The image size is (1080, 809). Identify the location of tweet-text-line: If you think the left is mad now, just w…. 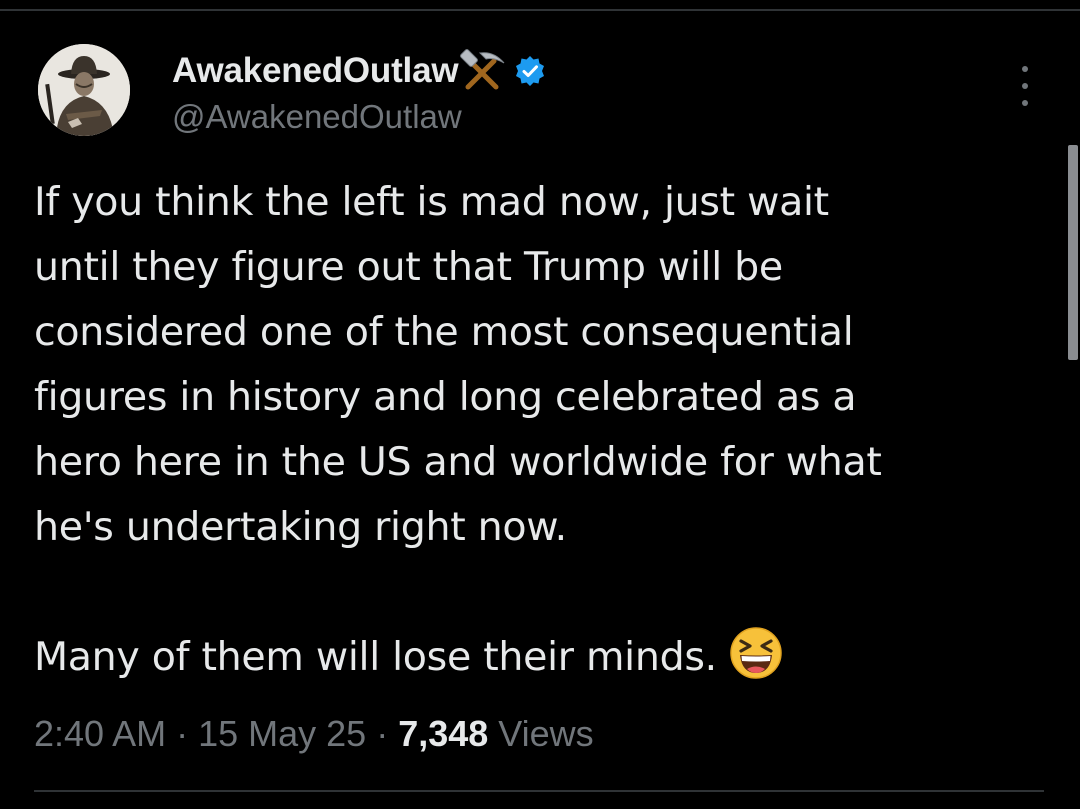
(431, 202).